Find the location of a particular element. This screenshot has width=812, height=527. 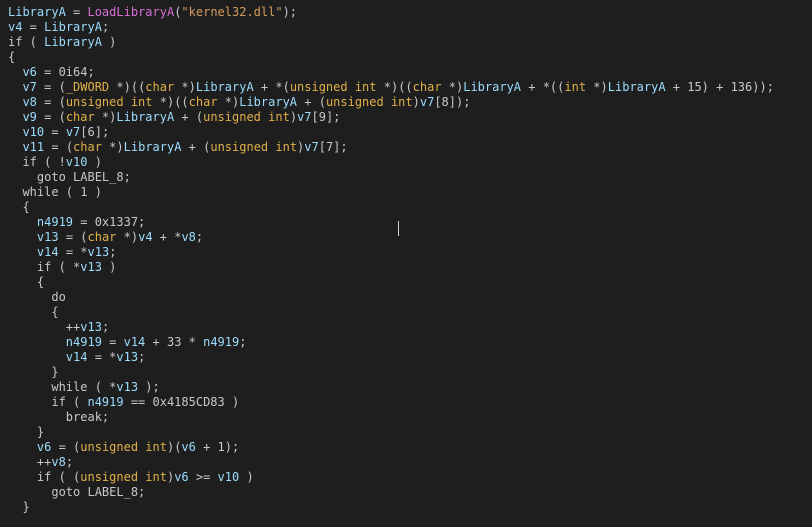

code-line: if ( !v10 ) is located at coordinates (410, 162).